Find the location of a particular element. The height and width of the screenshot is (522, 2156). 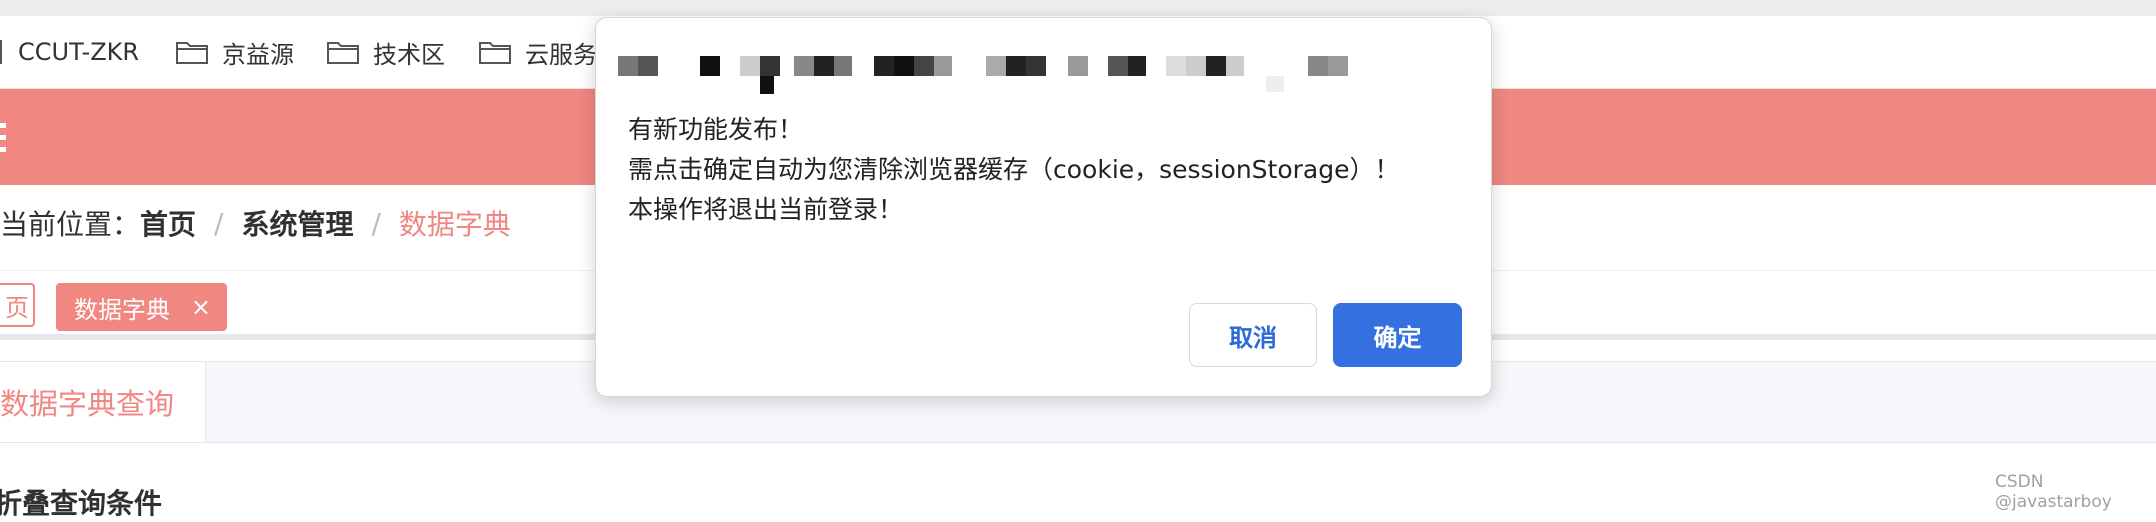

bookmark-cloud-service: 云服务 is located at coordinates (538, 52).